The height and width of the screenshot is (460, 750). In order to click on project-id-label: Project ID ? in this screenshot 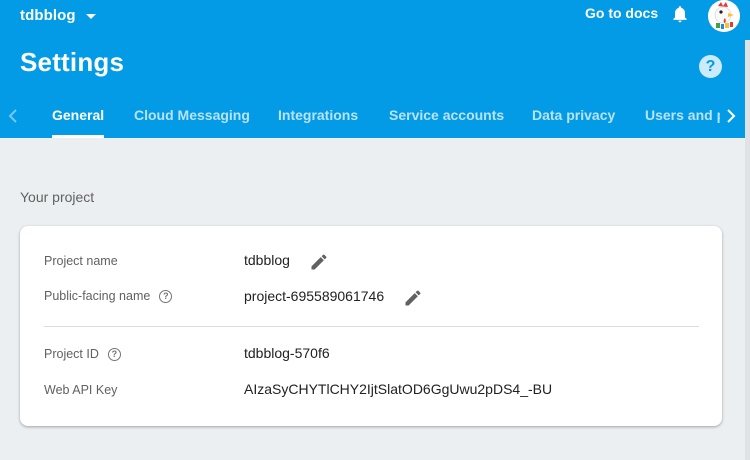, I will do `click(82, 354)`.